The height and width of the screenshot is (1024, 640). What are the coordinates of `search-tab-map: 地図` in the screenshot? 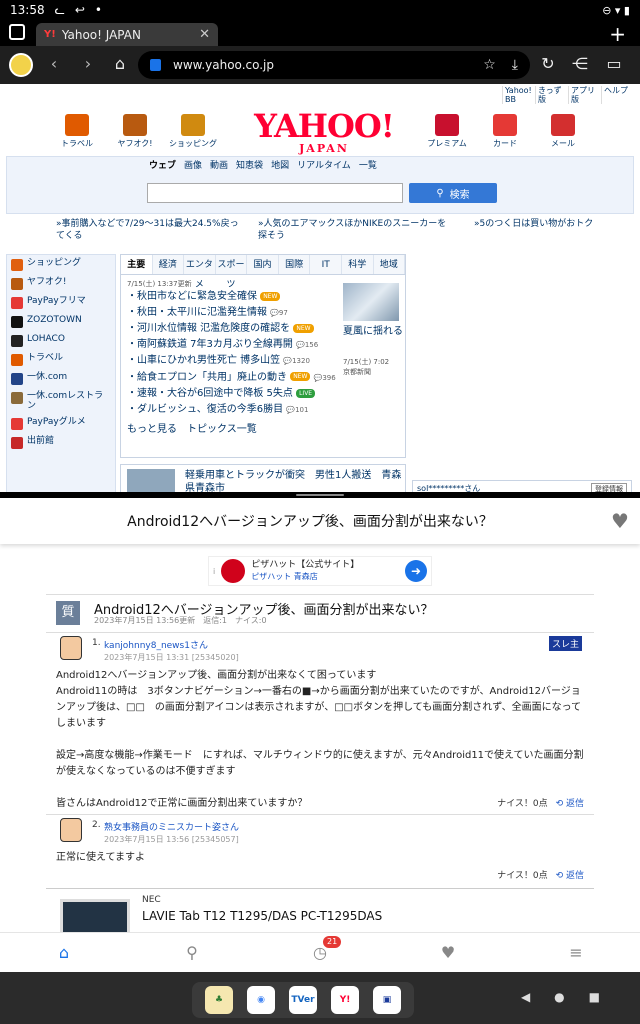 It's located at (280, 166).